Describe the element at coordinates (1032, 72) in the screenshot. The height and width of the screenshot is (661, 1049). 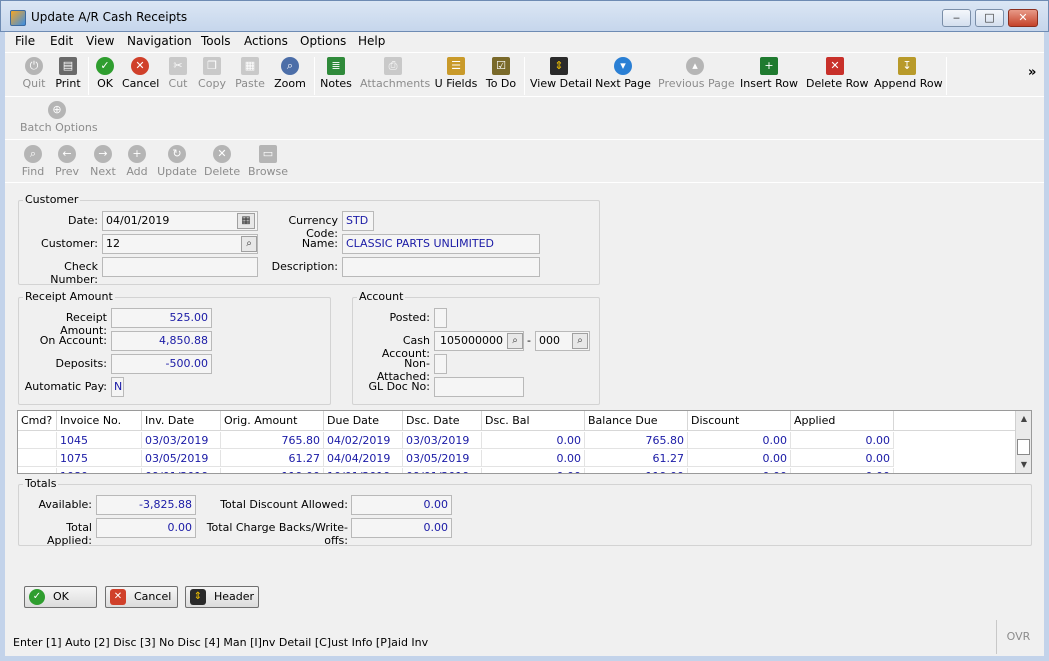
I see `toolbar-overflow-button: »` at that location.